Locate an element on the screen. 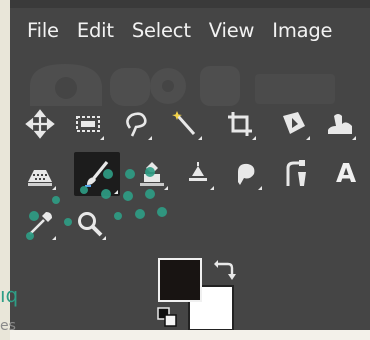 The height and width of the screenshot is (340, 370). text-tool: A is located at coordinates (346, 174).